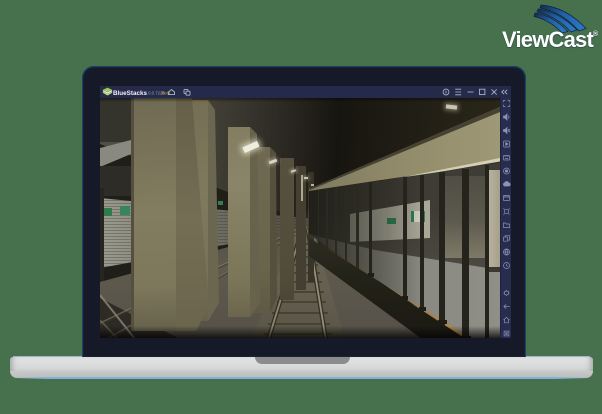 This screenshot has width=602, height=414. Describe the element at coordinates (130, 93) in the screenshot. I see `svg-text: BlueStacks` at that location.